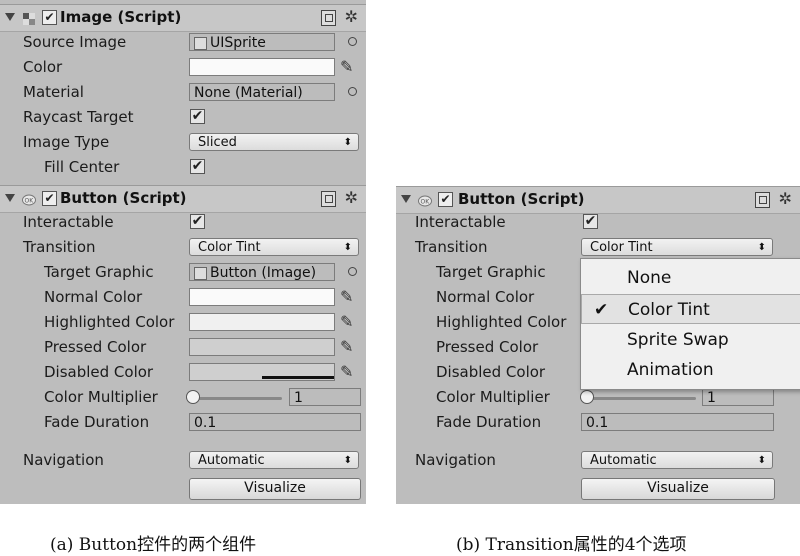 This screenshot has height=556, width=800. I want to click on color-row: Color ✎, so click(183, 67).